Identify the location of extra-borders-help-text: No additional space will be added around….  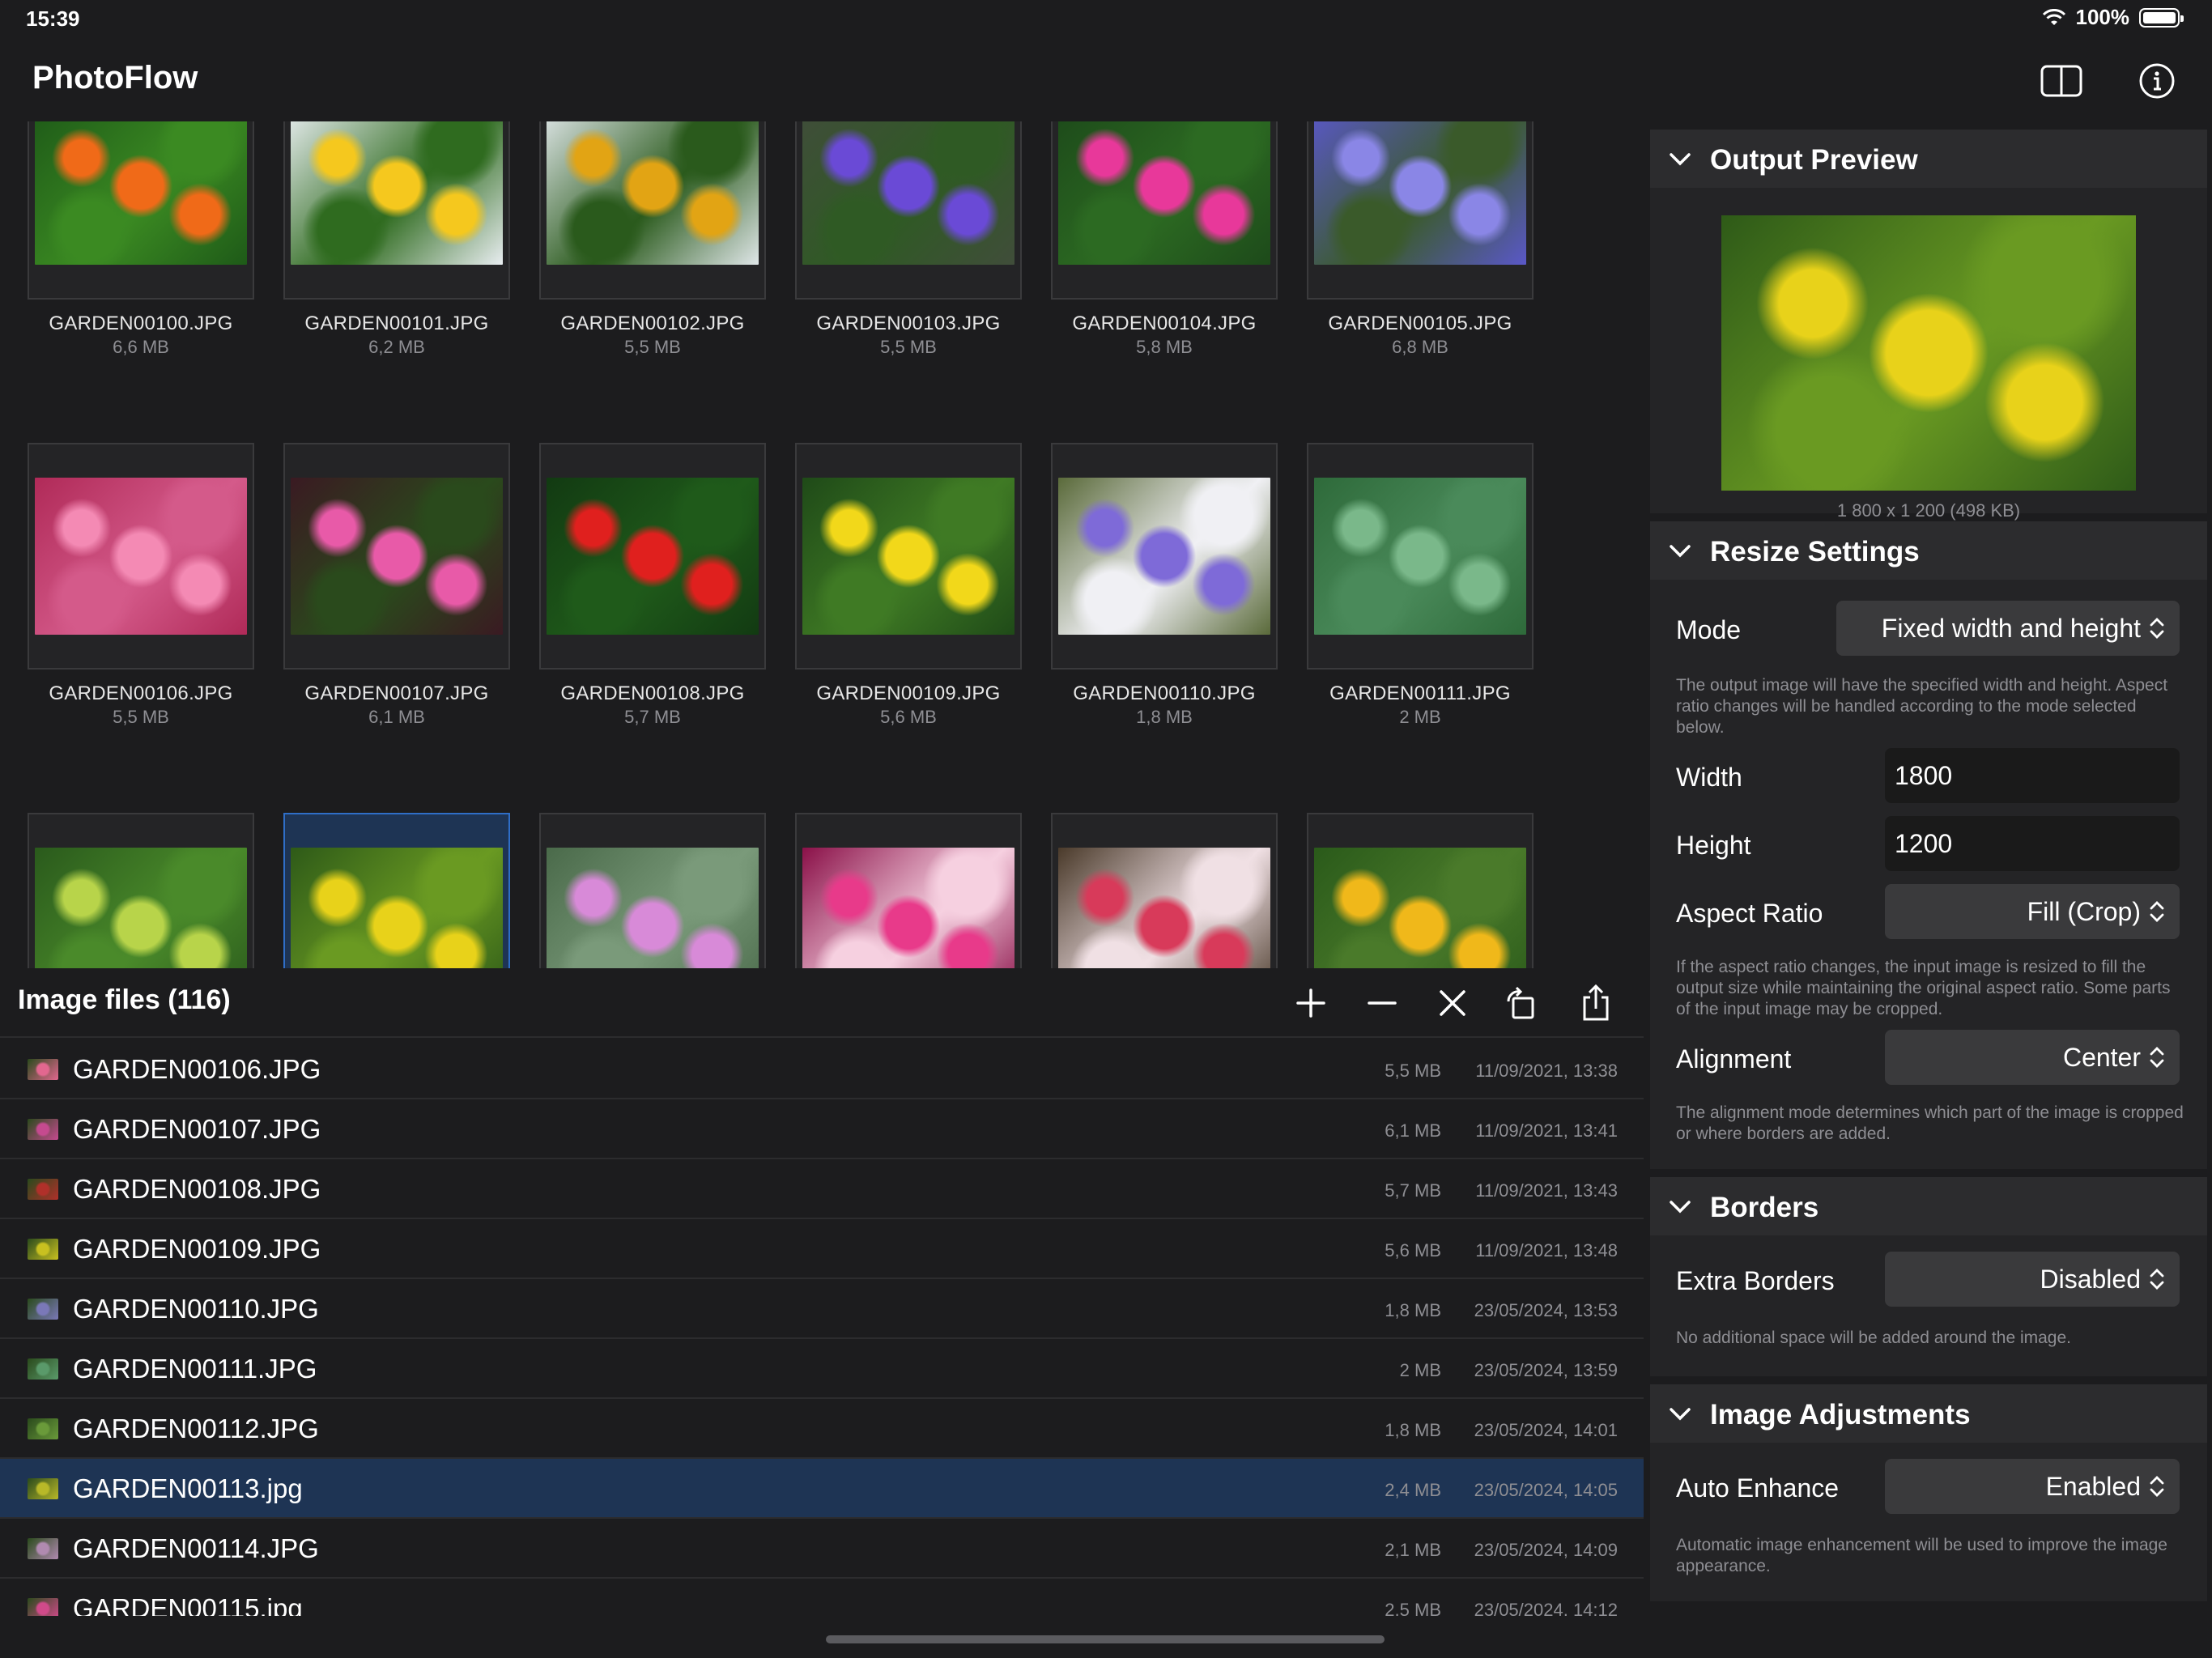
(1874, 1338).